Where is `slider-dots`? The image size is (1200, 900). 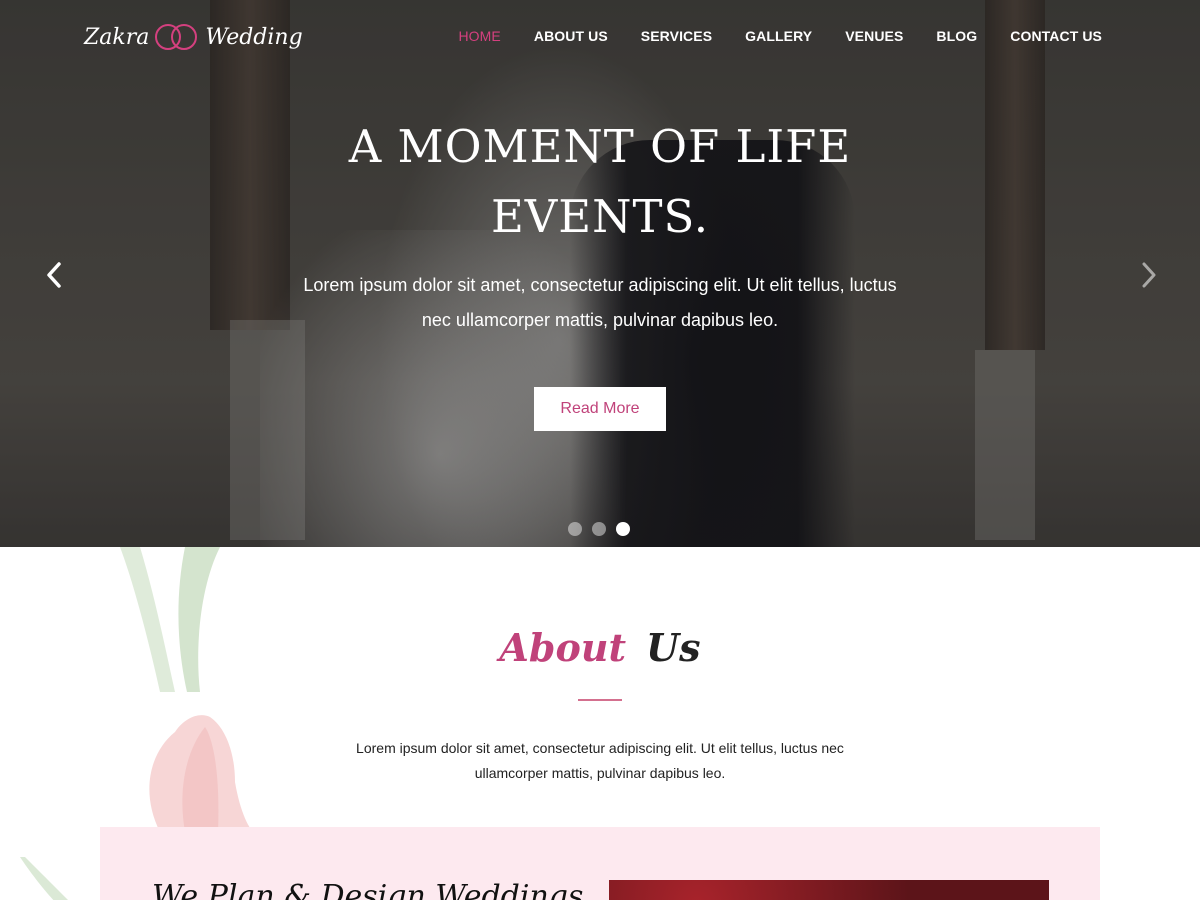 slider-dots is located at coordinates (599, 529).